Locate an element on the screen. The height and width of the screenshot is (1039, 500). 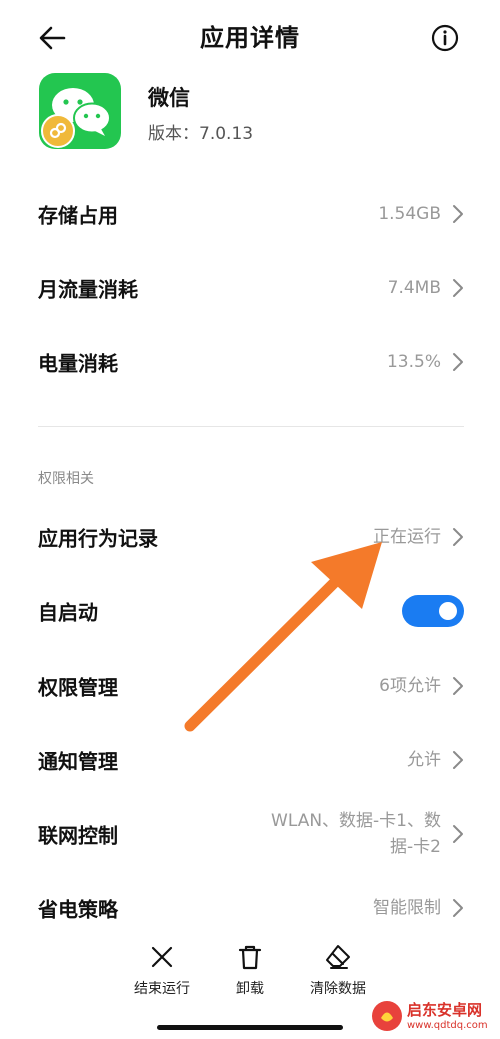
section-divider is located at coordinates (251, 426).